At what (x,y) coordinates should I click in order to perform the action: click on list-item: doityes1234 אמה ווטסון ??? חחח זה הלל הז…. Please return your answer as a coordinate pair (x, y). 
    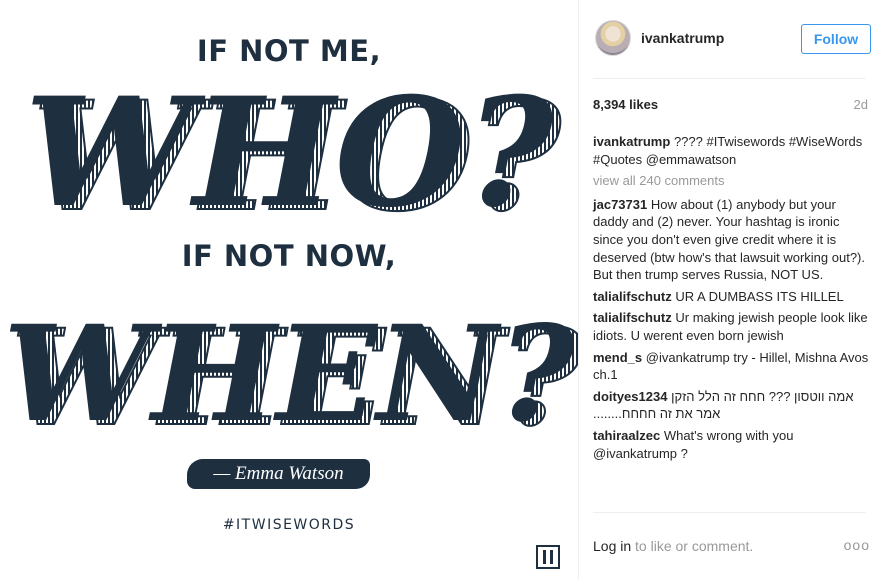
    Looking at the image, I should click on (731, 405).